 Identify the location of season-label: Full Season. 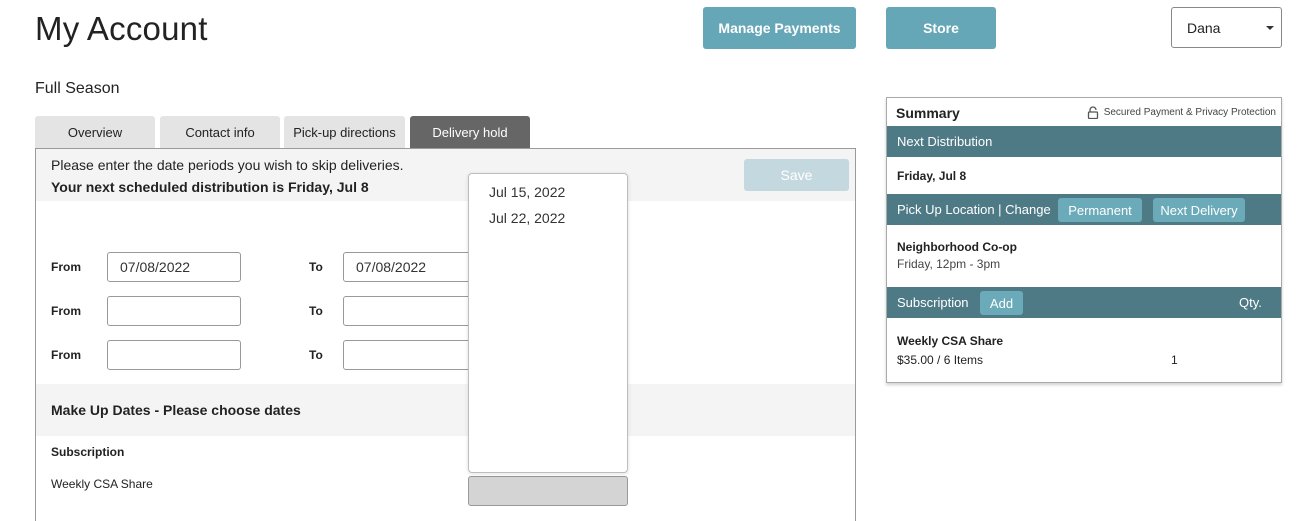
(77, 88).